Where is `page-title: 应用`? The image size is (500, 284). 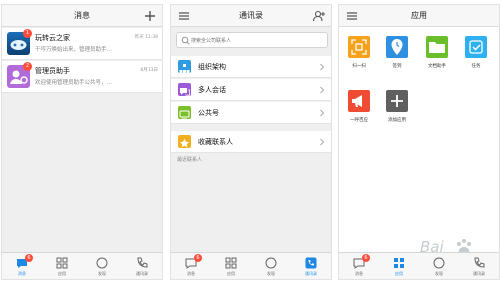
page-title: 应用 is located at coordinates (419, 15).